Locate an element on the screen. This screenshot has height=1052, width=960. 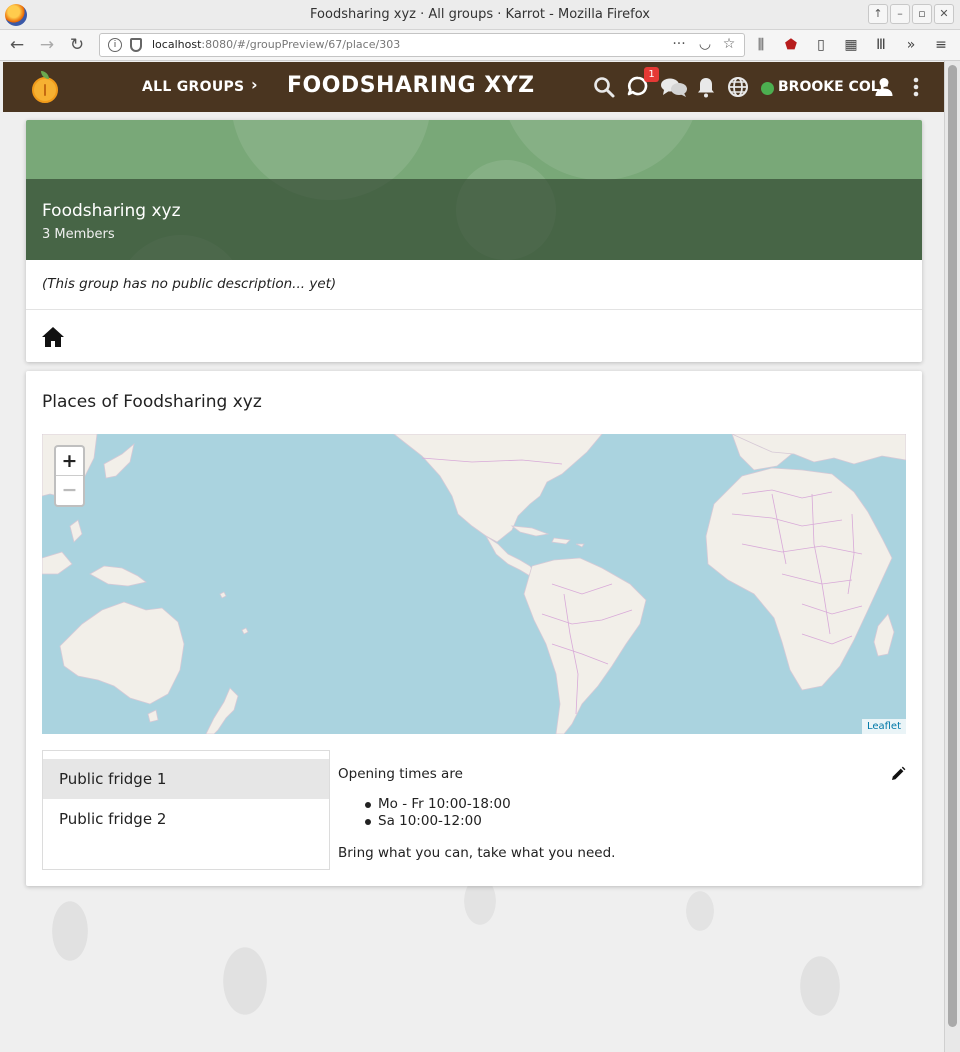
opening-times-label: Opening times are is located at coordinates (400, 774).